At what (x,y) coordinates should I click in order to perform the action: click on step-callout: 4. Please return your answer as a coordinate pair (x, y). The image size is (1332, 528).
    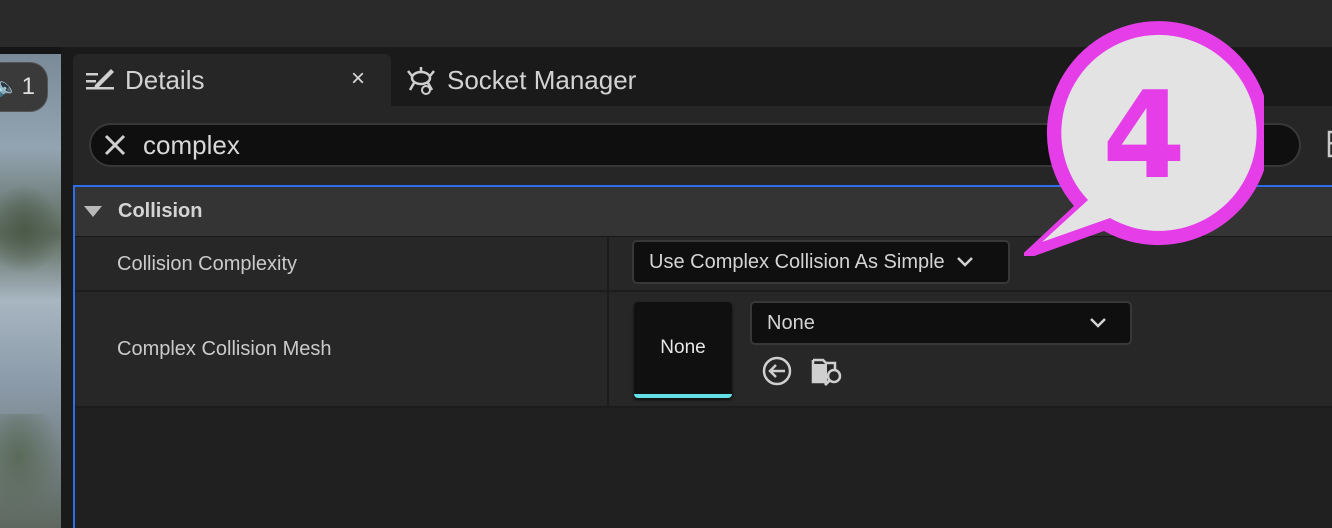
    Looking at the image, I should click on (1141, 140).